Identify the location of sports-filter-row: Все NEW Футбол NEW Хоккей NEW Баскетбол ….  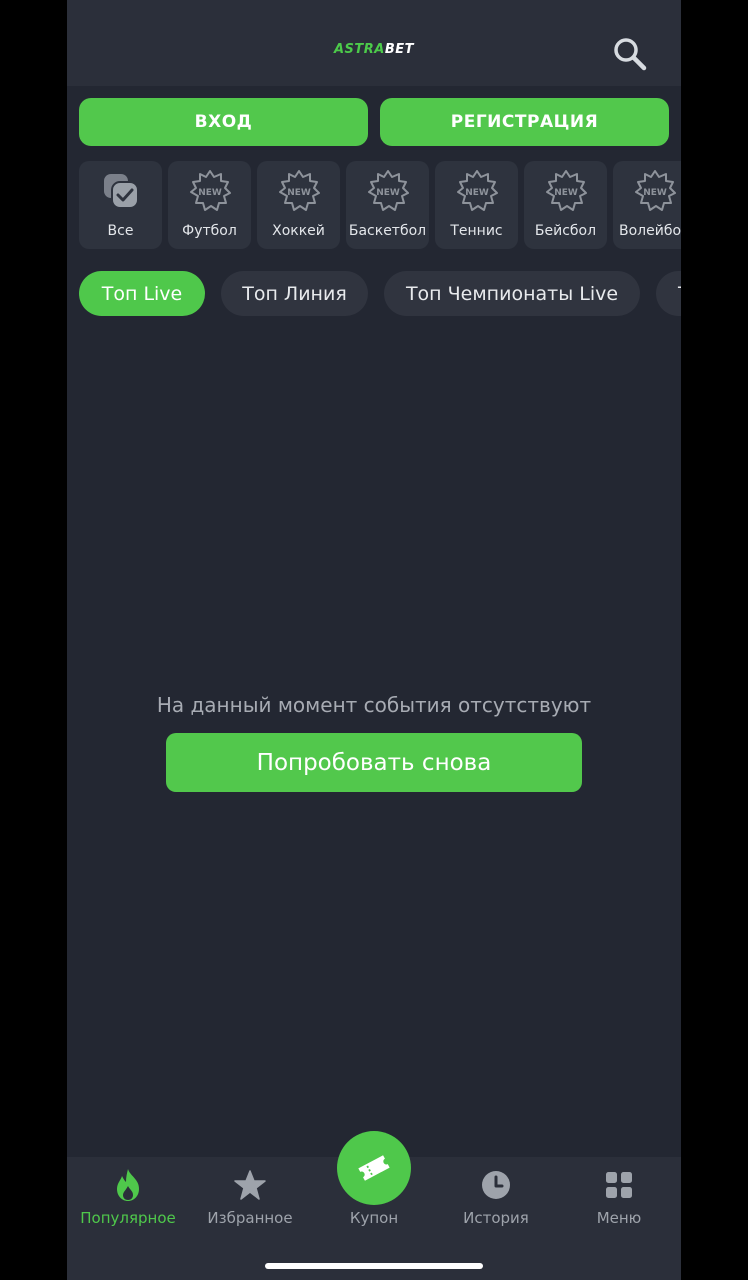
(380, 205).